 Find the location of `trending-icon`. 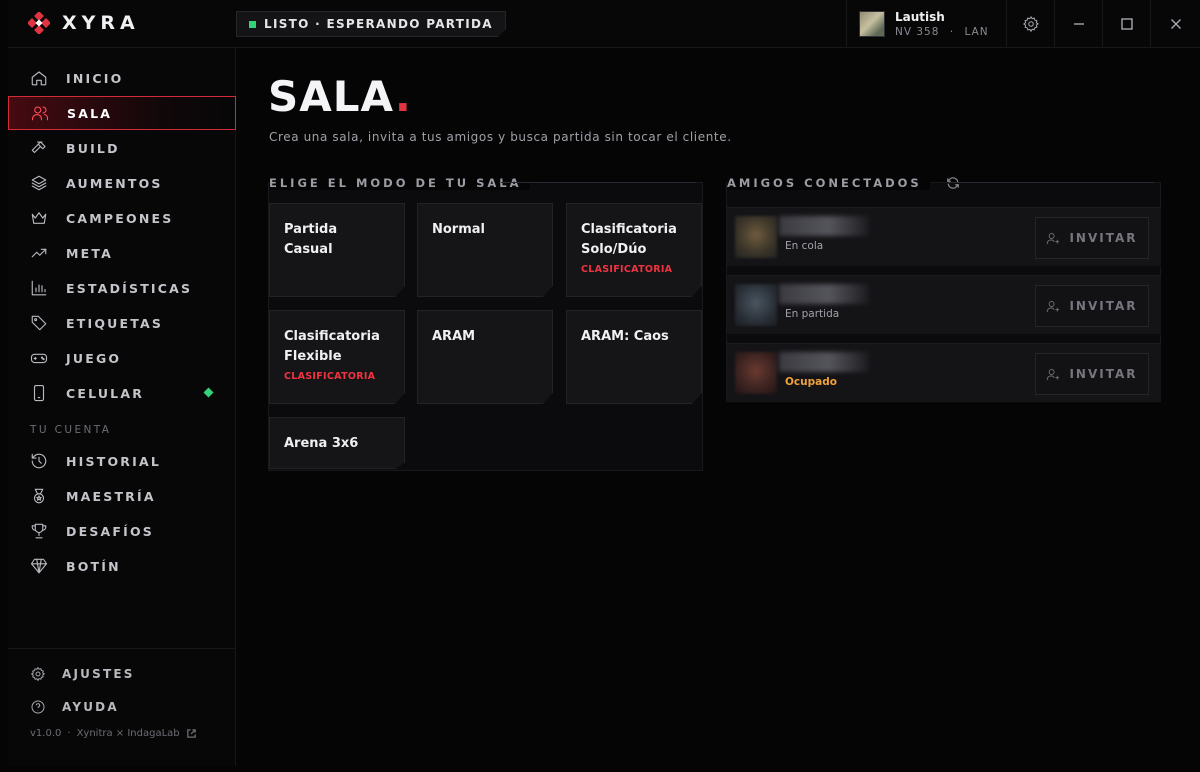

trending-icon is located at coordinates (39, 253).